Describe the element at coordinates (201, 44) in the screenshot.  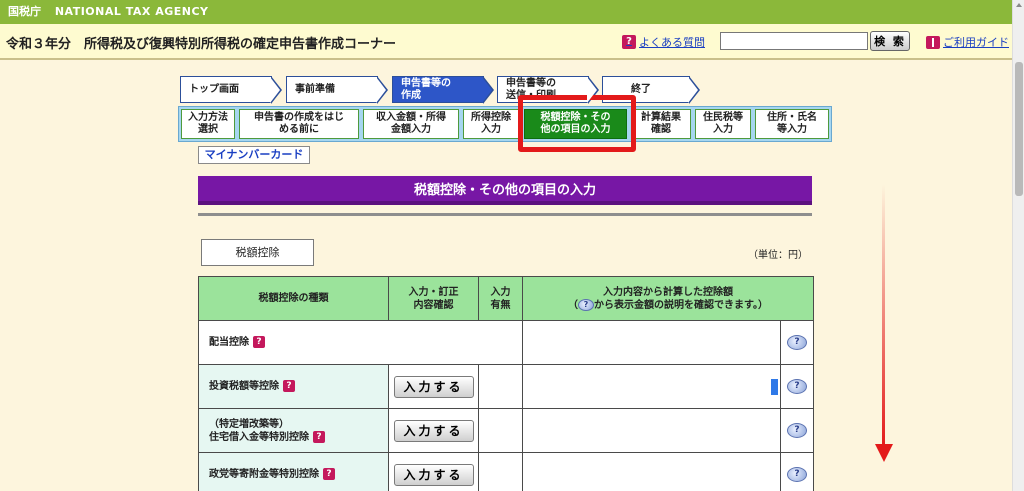
I see `page-title: 令和３年分 所得税及び復興特別所得税の確定申告書作成コーナー` at that location.